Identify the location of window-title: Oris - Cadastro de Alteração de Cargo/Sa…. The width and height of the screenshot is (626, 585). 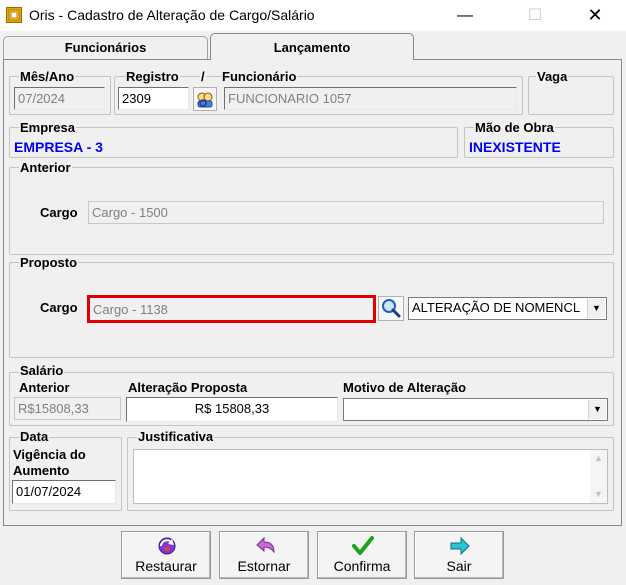
(172, 15).